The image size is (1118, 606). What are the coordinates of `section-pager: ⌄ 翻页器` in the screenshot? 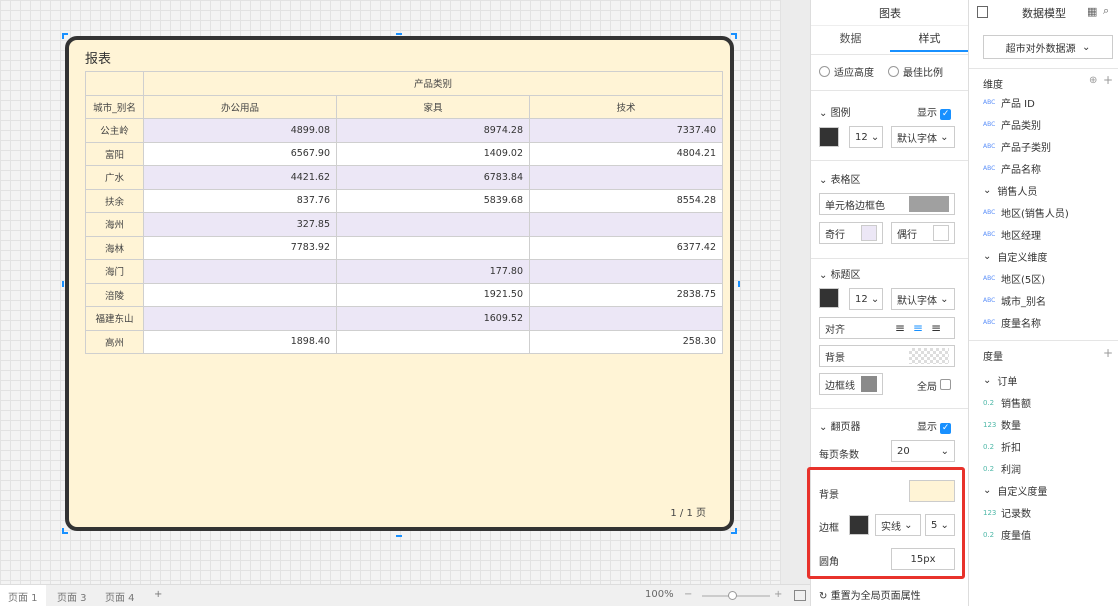 It's located at (840, 425).